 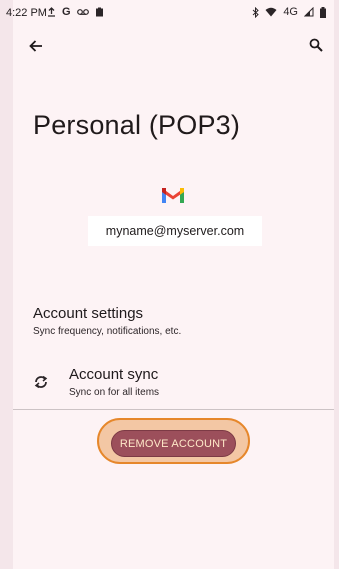 I want to click on back-button, so click(x=36, y=46).